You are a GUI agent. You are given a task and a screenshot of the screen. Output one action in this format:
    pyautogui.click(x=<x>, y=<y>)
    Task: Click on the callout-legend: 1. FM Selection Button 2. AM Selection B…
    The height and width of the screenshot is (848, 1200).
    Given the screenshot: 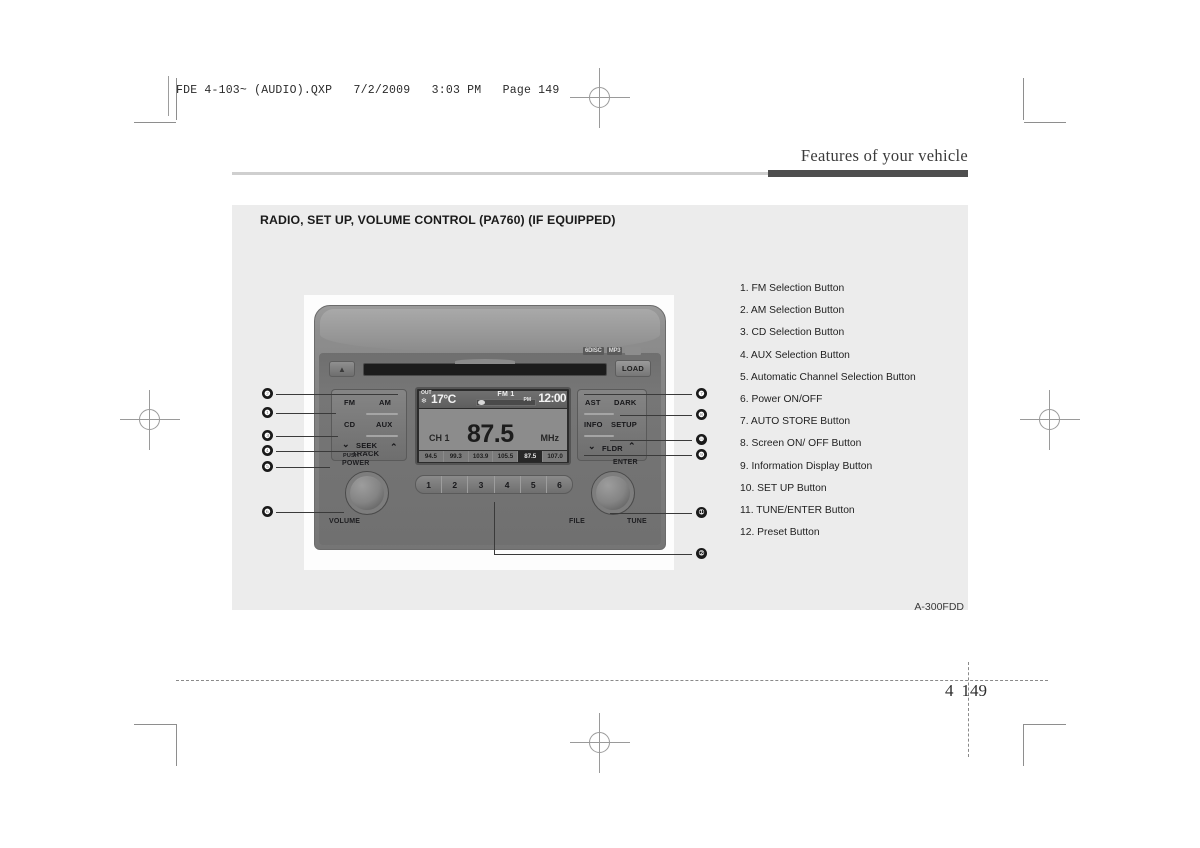 What is the action you would take?
    pyautogui.click(x=858, y=416)
    